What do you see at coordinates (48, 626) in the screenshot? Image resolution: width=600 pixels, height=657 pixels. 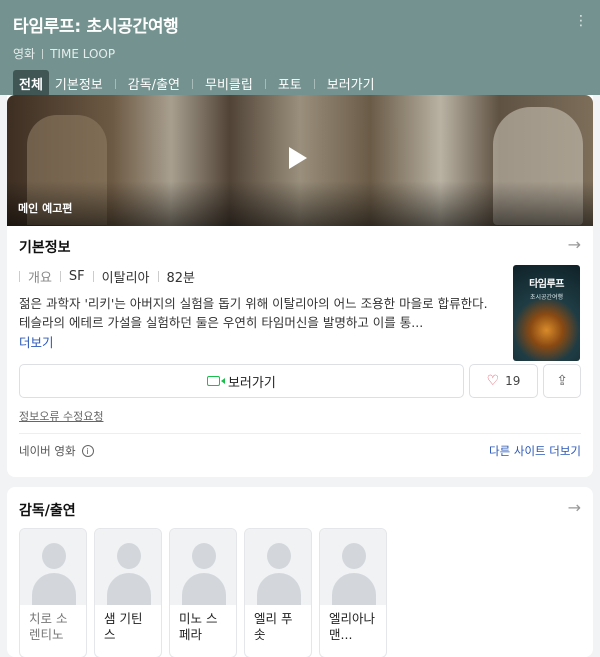 I see `cast-name: 치로 소렌티노` at bounding box center [48, 626].